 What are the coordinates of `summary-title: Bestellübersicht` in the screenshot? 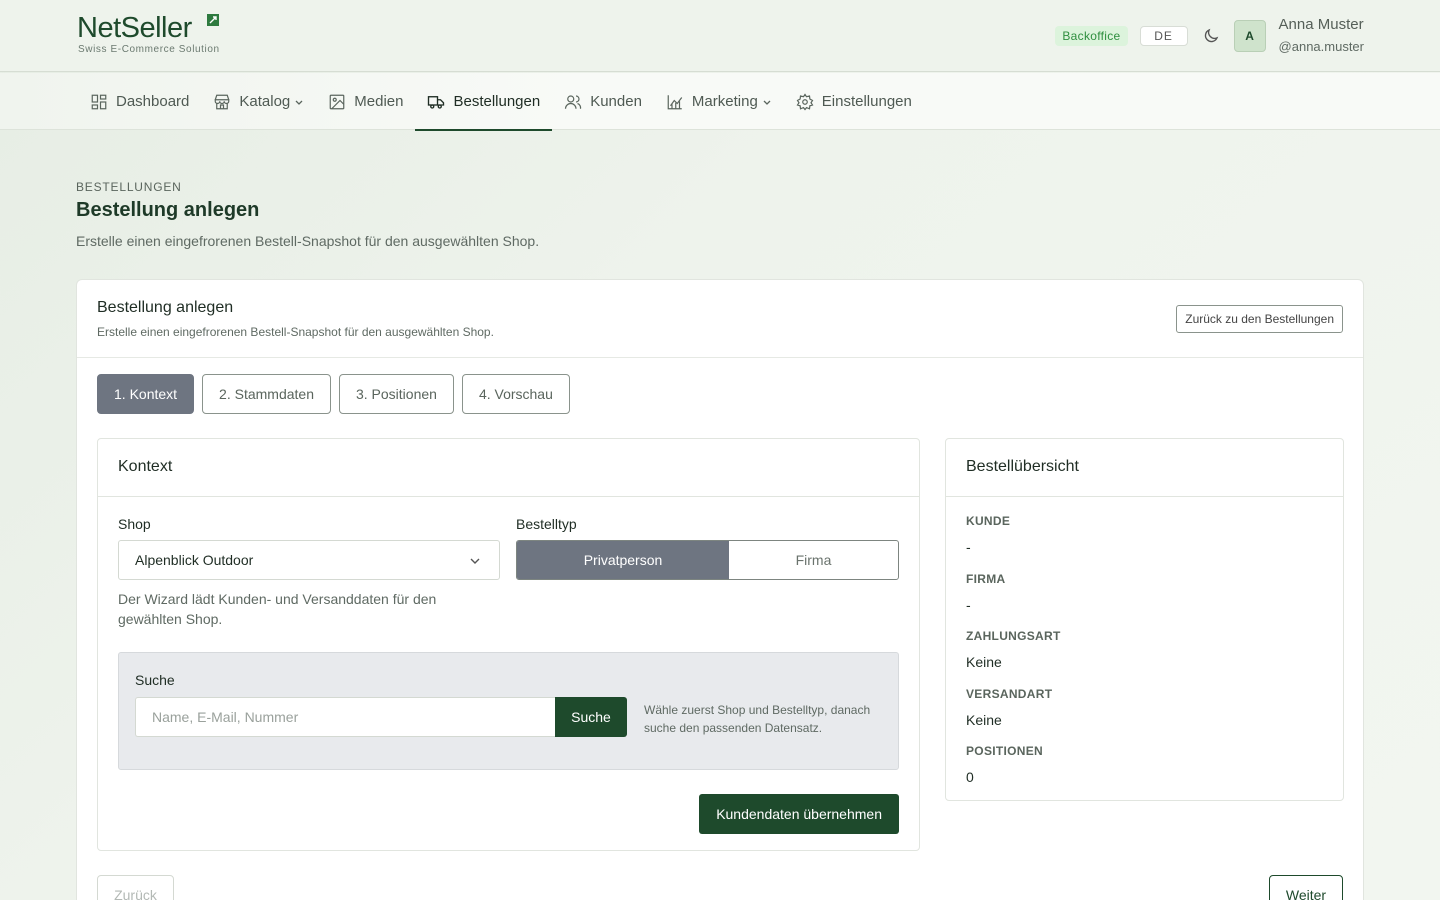 It's located at (1022, 466).